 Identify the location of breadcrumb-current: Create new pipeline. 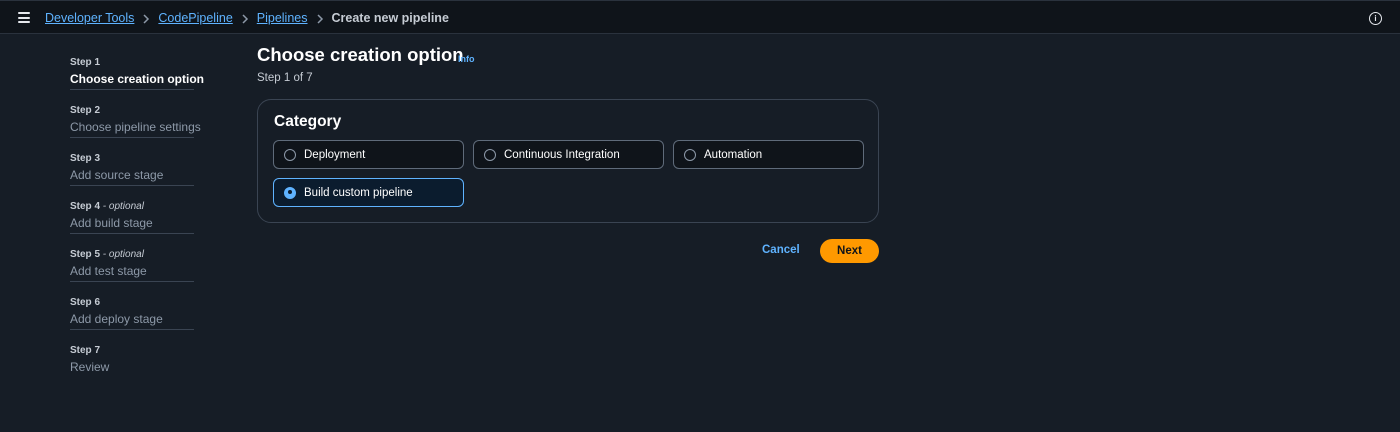
(390, 18).